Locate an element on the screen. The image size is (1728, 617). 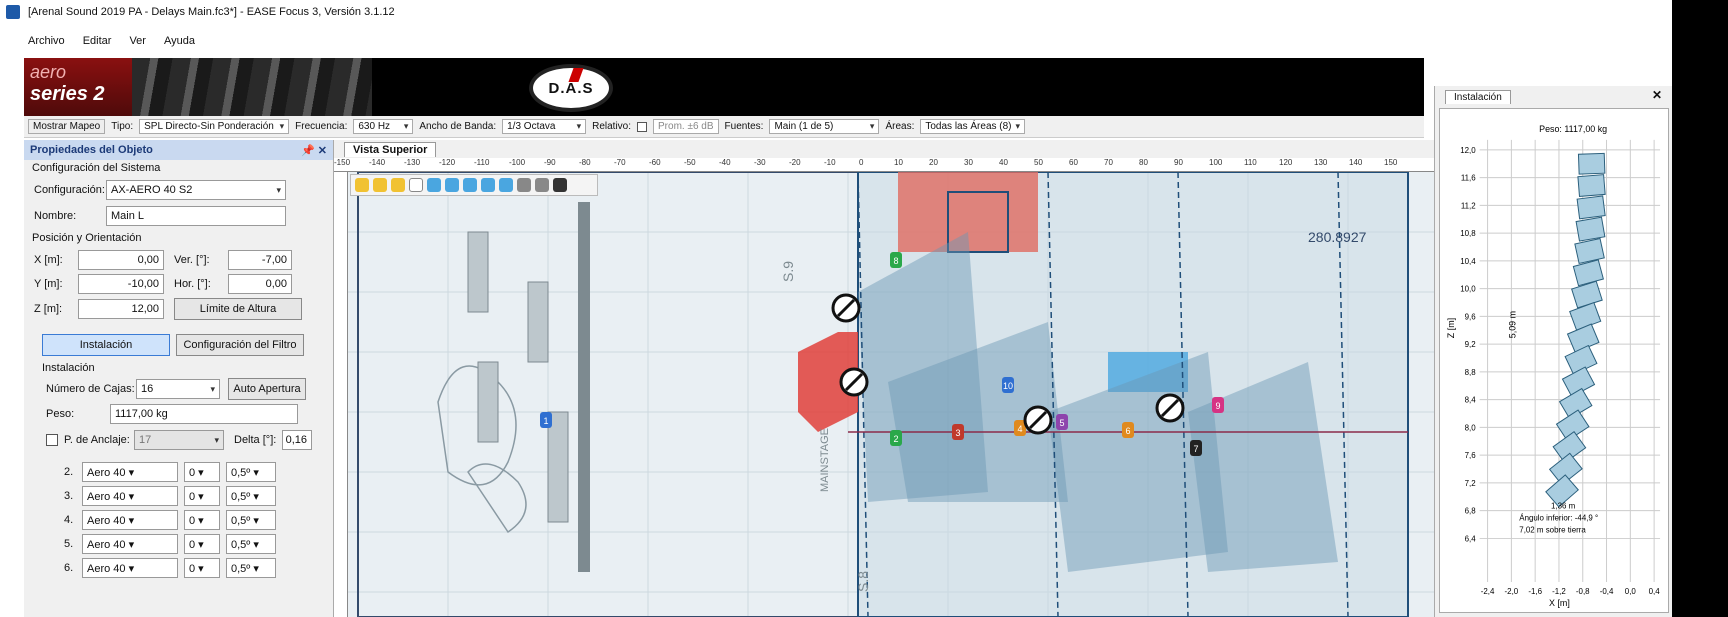
bandwidth-select: 1/3 Octava ▾ is located at coordinates (544, 126).